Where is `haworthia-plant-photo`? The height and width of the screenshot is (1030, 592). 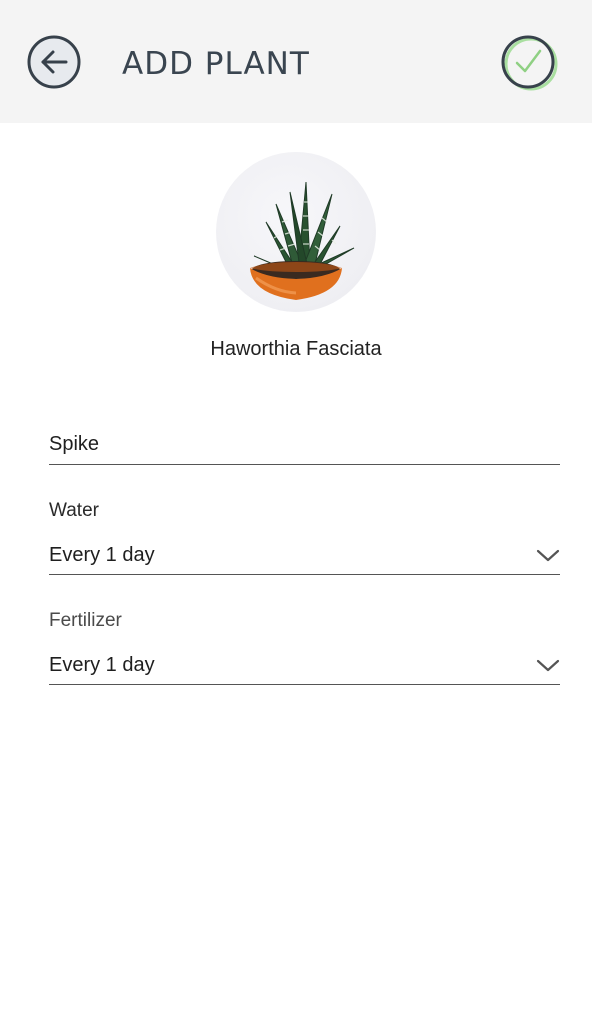
haworthia-plant-photo is located at coordinates (302, 240).